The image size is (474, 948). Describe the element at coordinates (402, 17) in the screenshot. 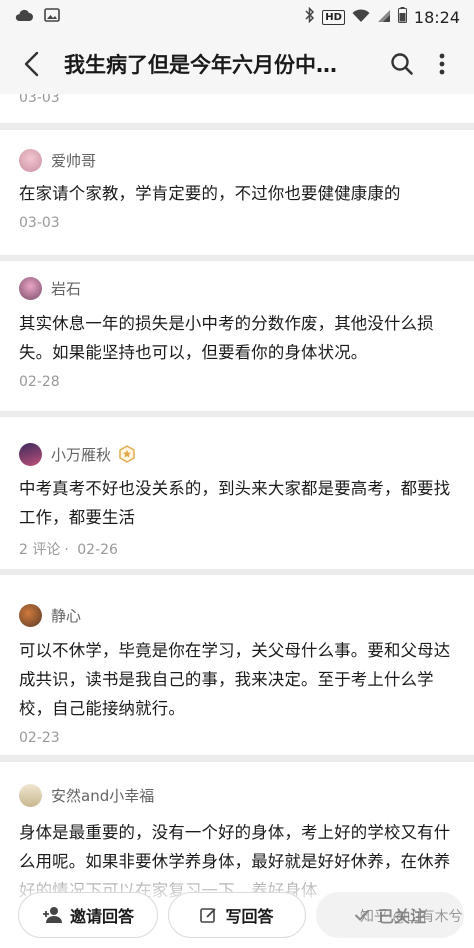

I see `battery-icon` at that location.